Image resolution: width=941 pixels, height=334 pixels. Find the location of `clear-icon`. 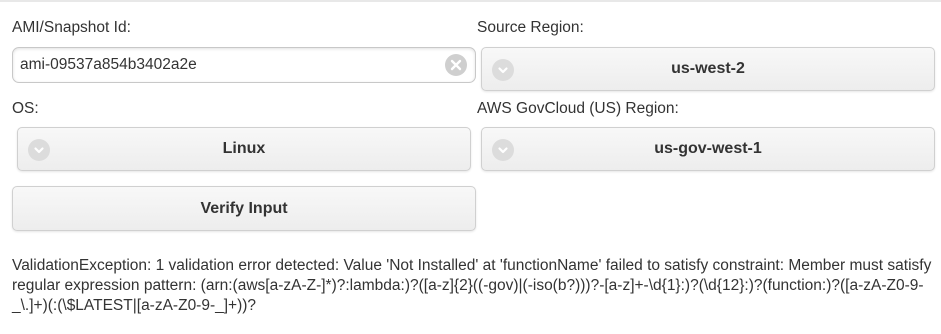

clear-icon is located at coordinates (456, 65).